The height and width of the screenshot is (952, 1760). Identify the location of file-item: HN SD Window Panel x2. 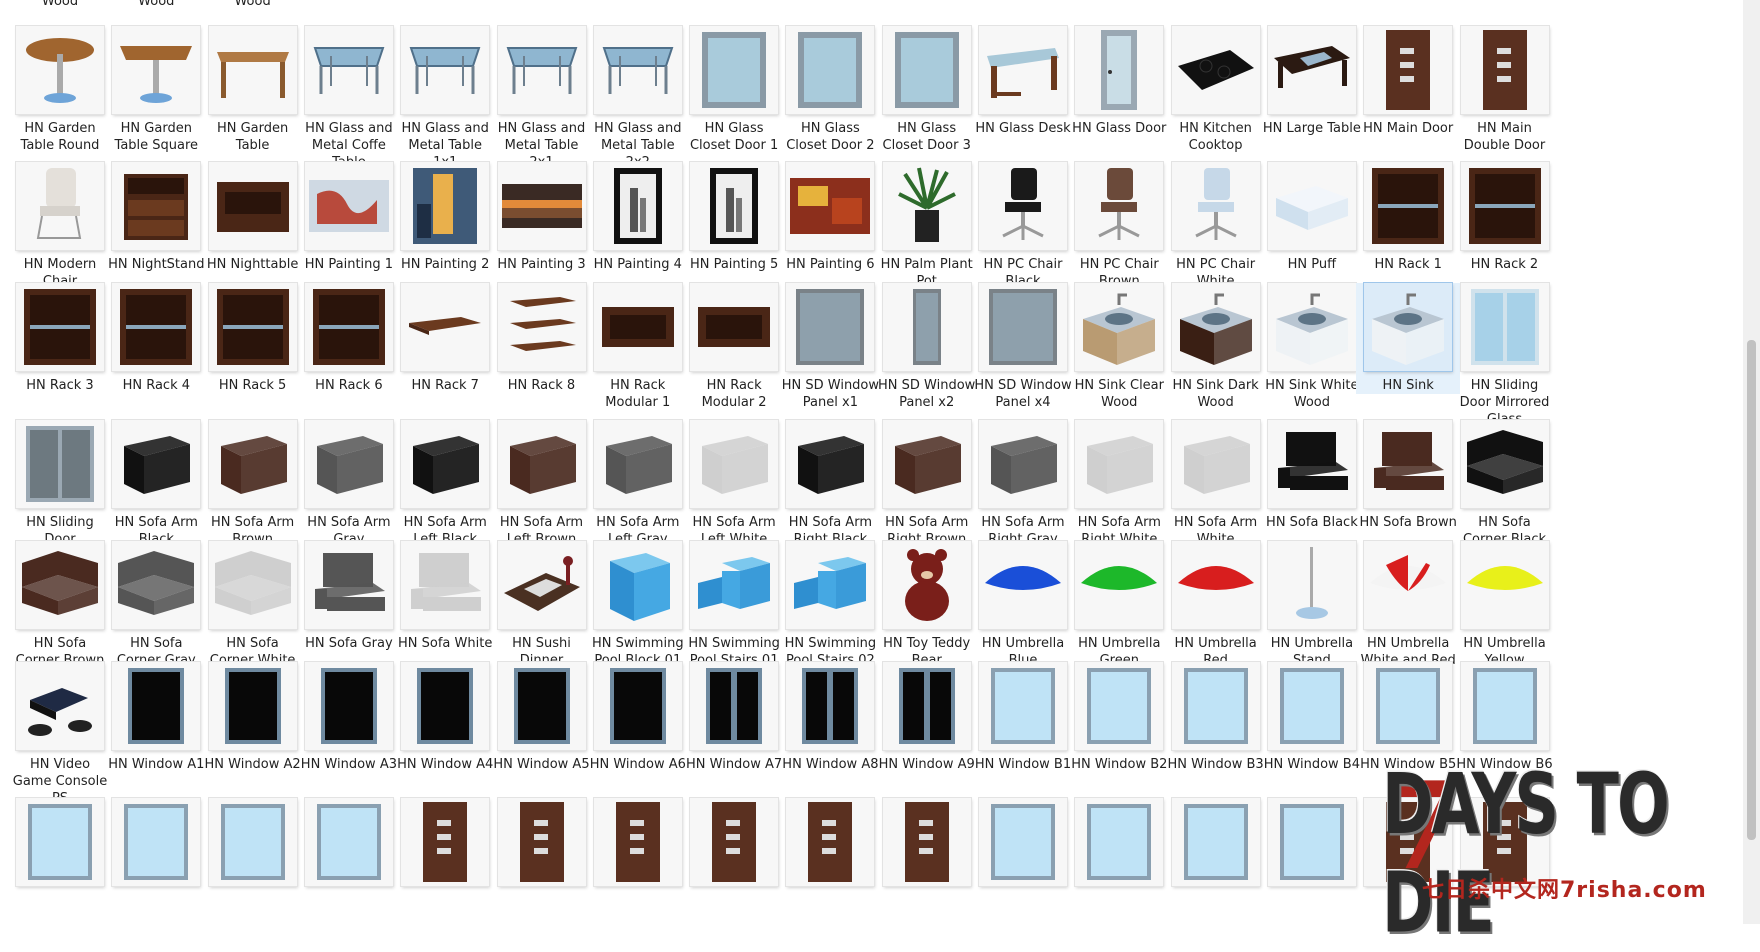
(927, 347).